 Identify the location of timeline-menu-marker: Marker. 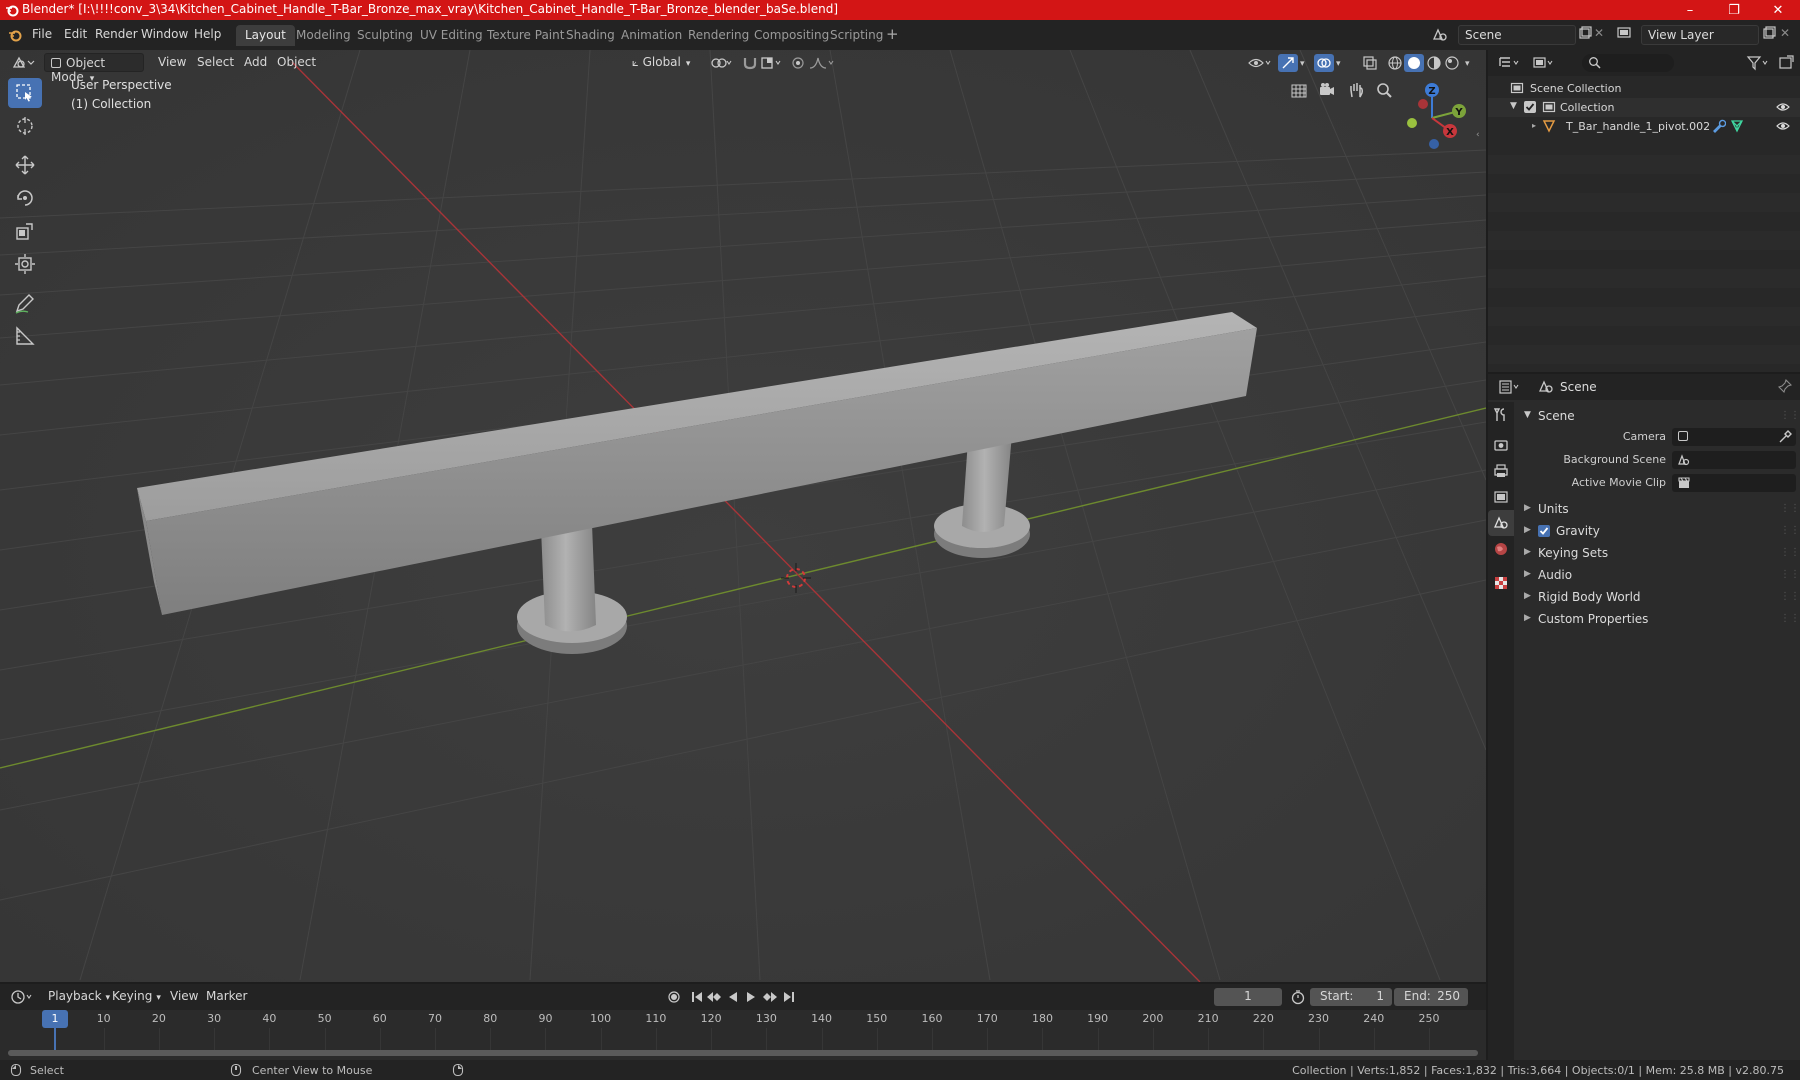
(226, 996).